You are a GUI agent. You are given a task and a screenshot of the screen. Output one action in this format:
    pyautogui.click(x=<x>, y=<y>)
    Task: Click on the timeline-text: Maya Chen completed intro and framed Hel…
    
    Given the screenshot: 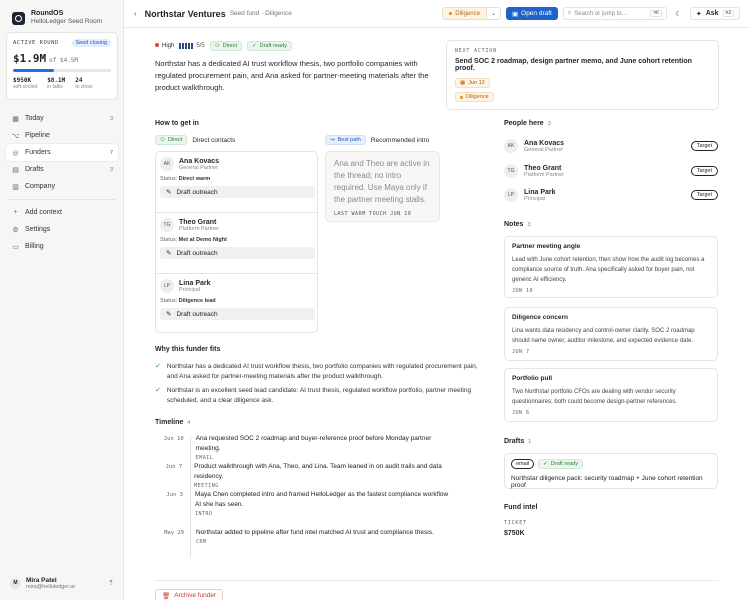 What is the action you would take?
    pyautogui.click(x=321, y=499)
    